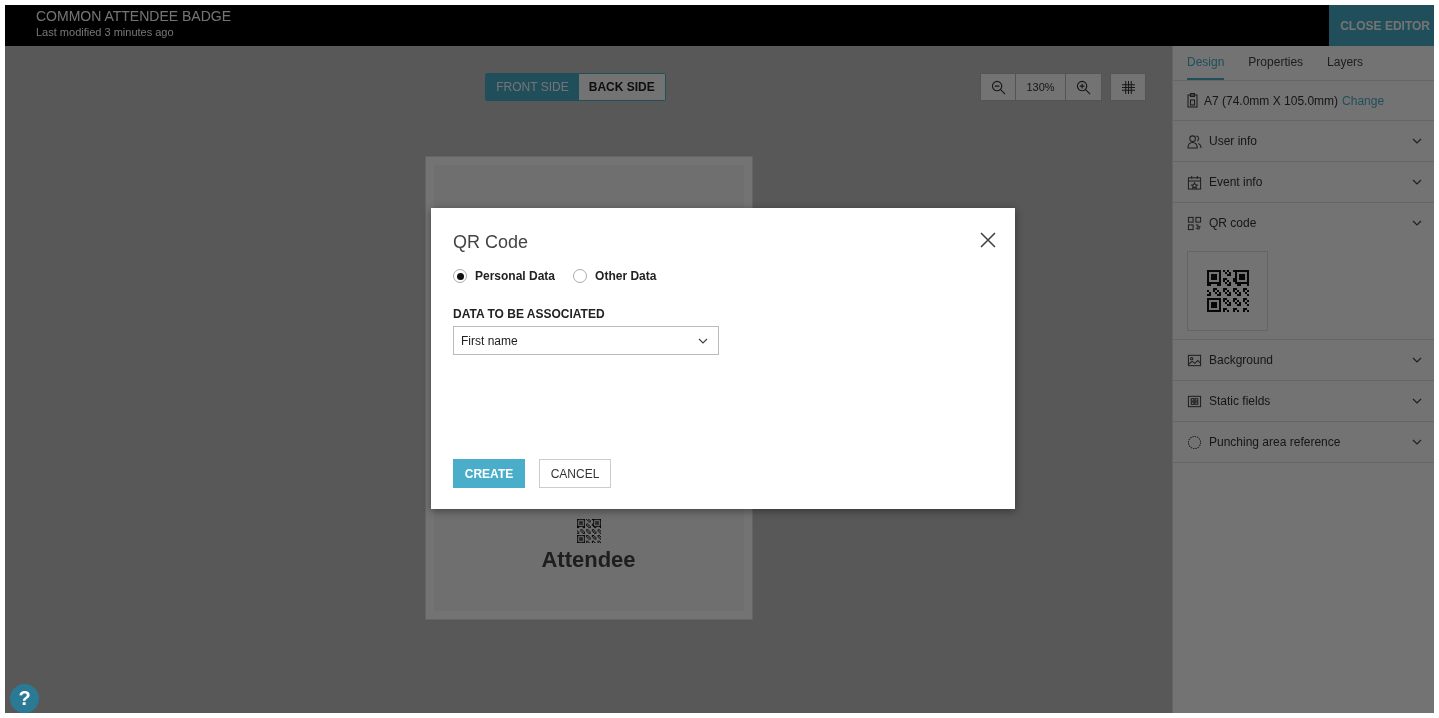  Describe the element at coordinates (1303, 401) in the screenshot. I see `section-header: Static fields` at that location.